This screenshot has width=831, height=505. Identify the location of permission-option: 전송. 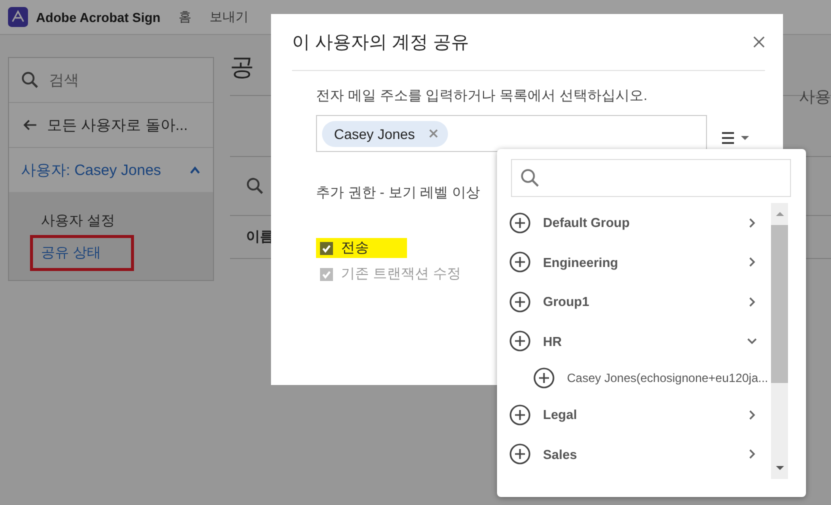
(361, 248).